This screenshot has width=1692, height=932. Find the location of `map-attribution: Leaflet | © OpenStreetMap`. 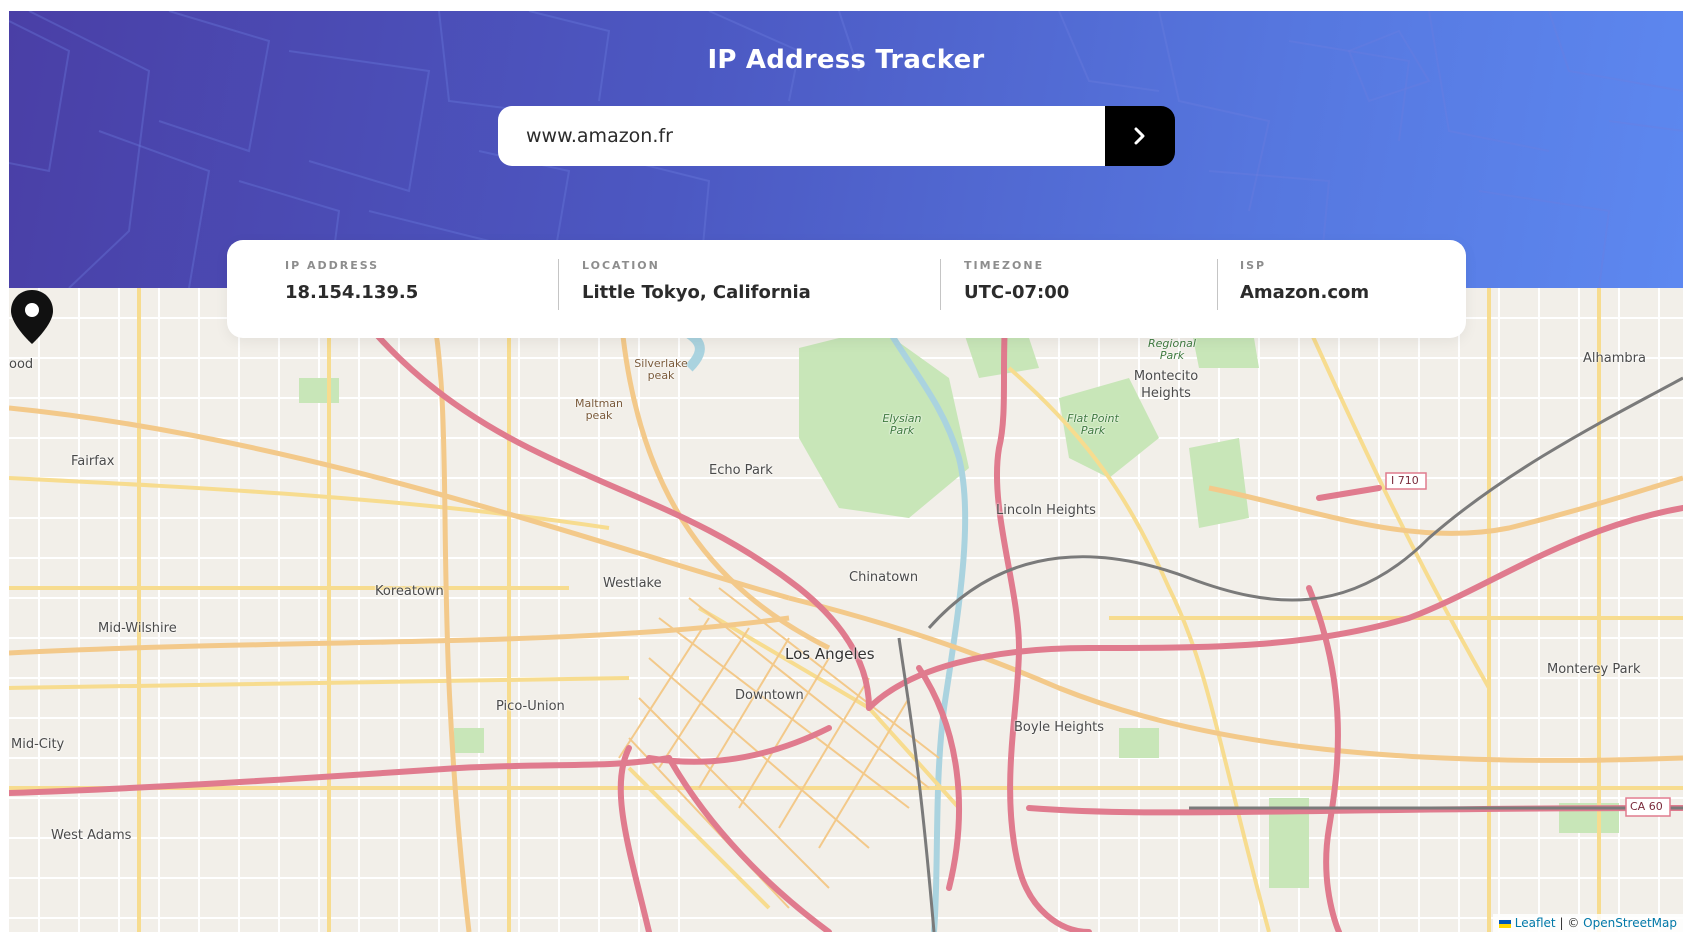

map-attribution: Leaflet | © OpenStreetMap is located at coordinates (1587, 923).